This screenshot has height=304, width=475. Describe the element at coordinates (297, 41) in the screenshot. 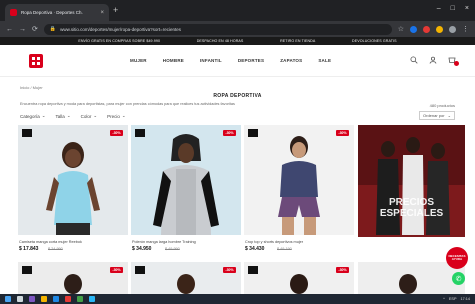

I see `promo-message: RETIRO EN TIENDA` at that location.